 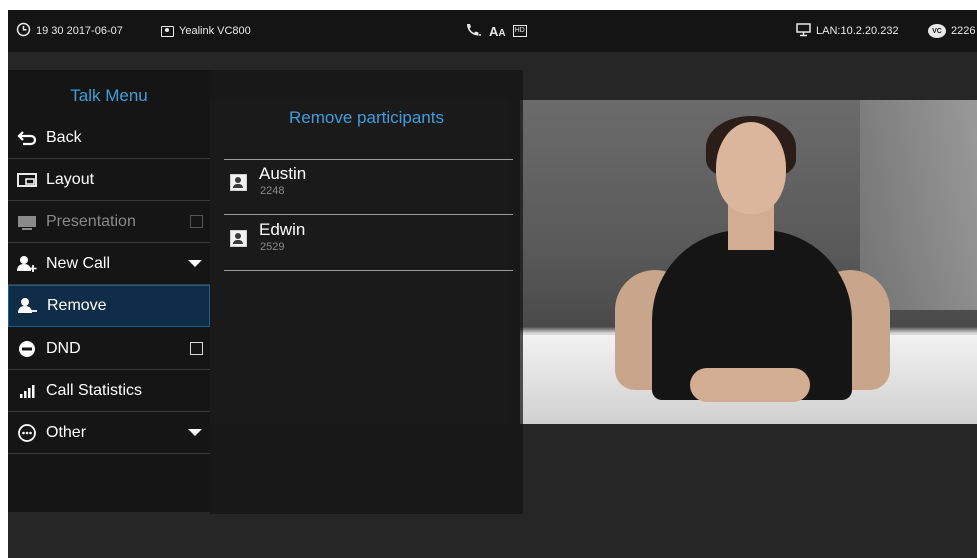 I want to click on presentation-icon, so click(x=27, y=222).